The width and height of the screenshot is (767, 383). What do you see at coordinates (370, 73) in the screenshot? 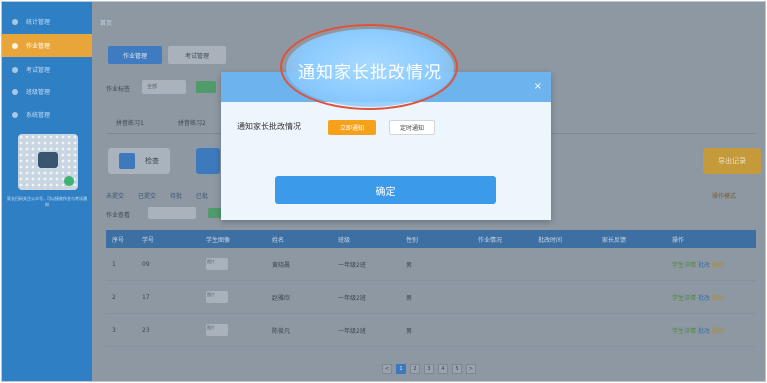
I see `dialog-title: 通知家长批改情况` at bounding box center [370, 73].